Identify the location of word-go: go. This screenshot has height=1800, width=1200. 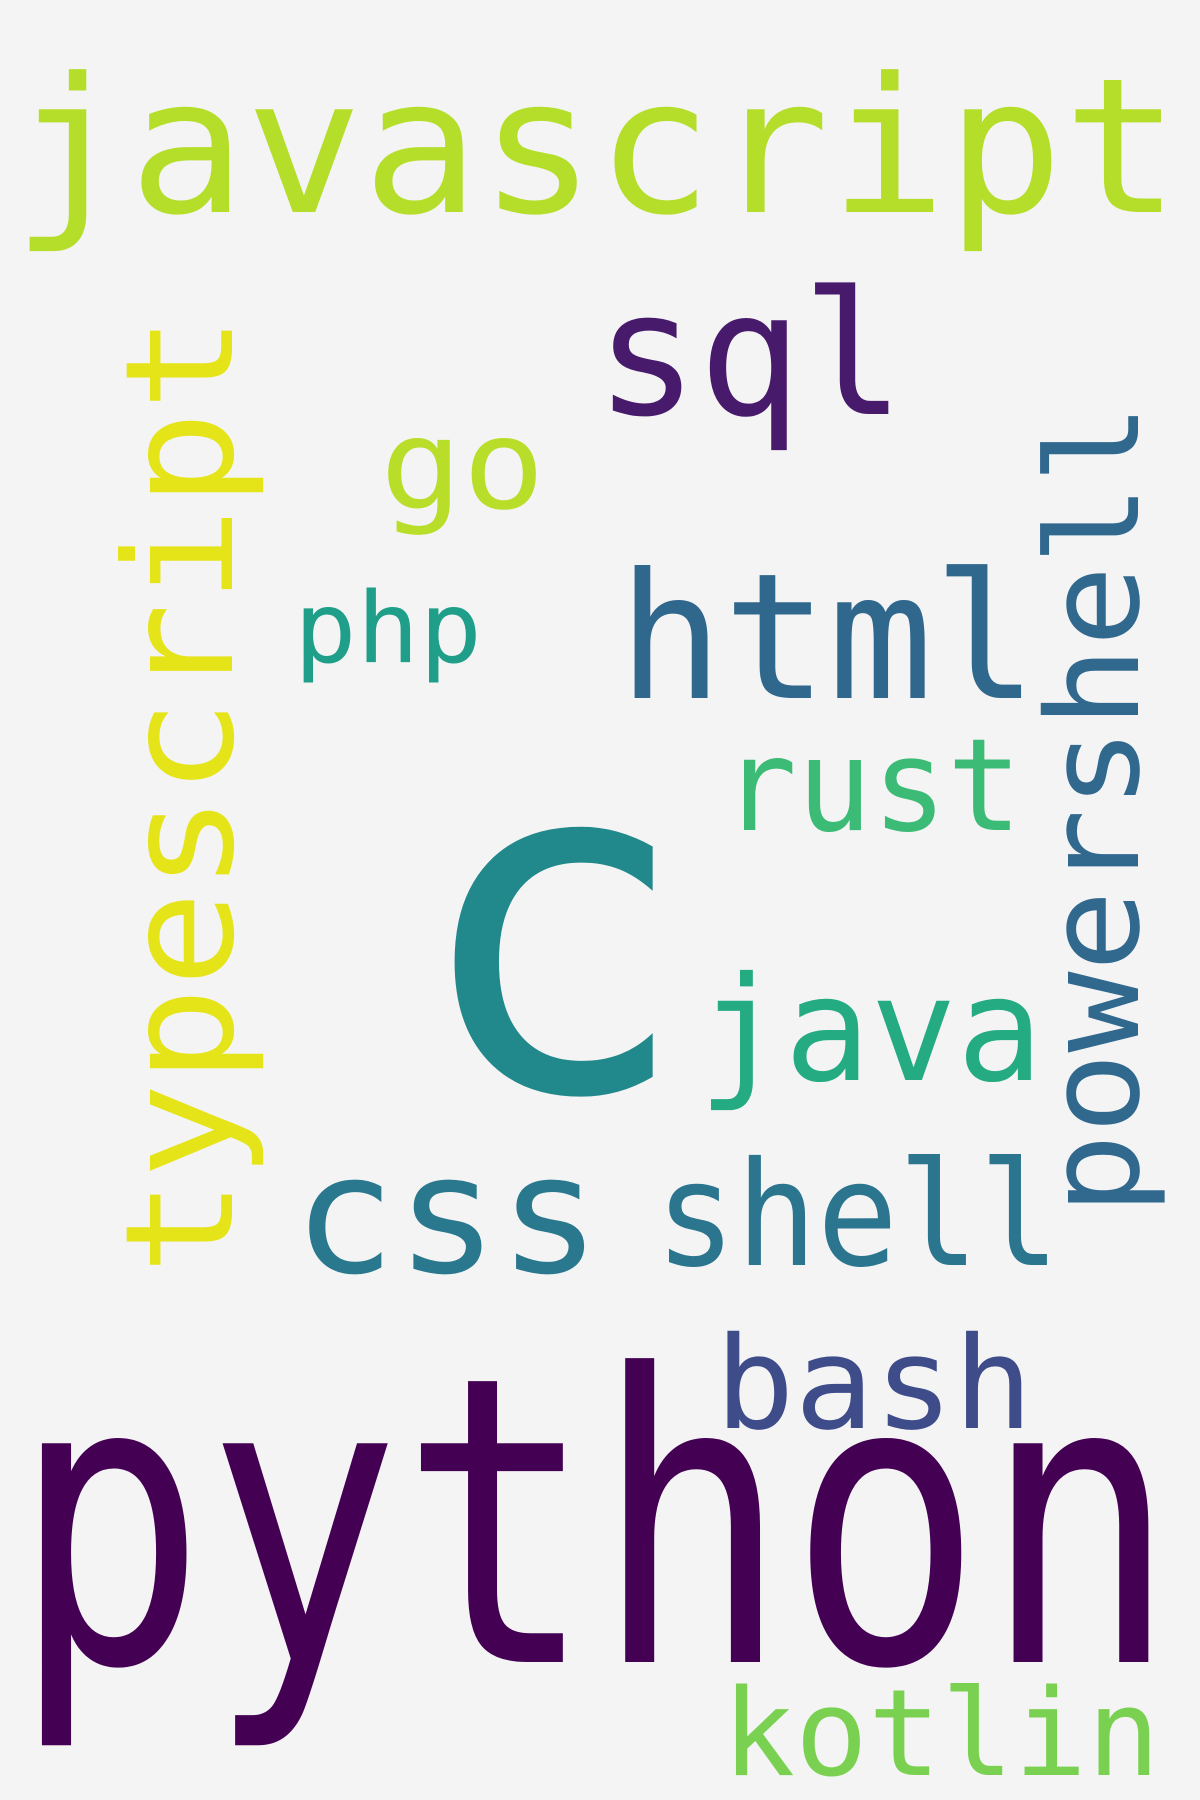
(462, 465).